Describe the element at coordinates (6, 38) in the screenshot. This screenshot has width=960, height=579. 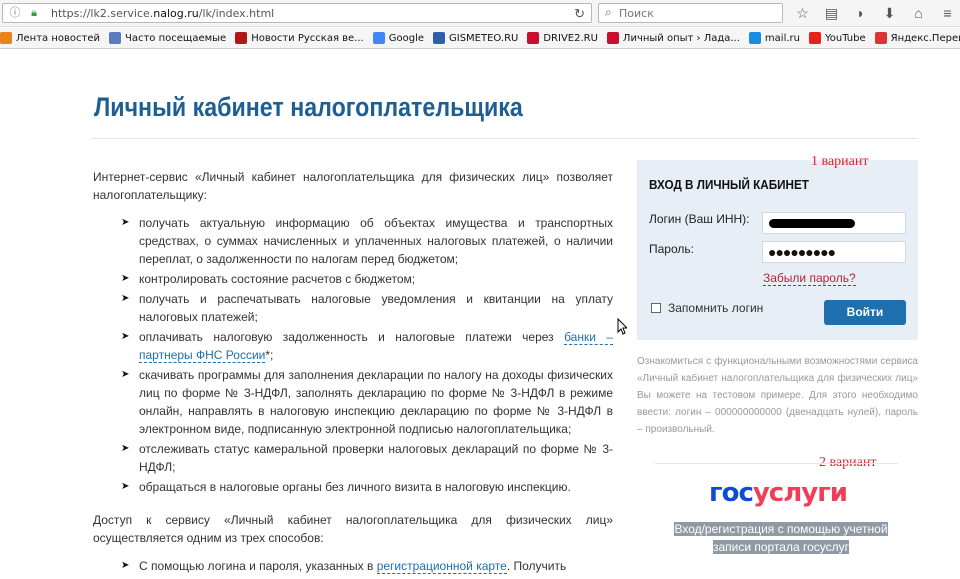
I see `rss-icon` at that location.